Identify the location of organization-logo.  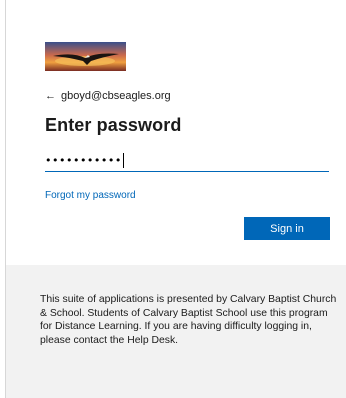
(85, 56).